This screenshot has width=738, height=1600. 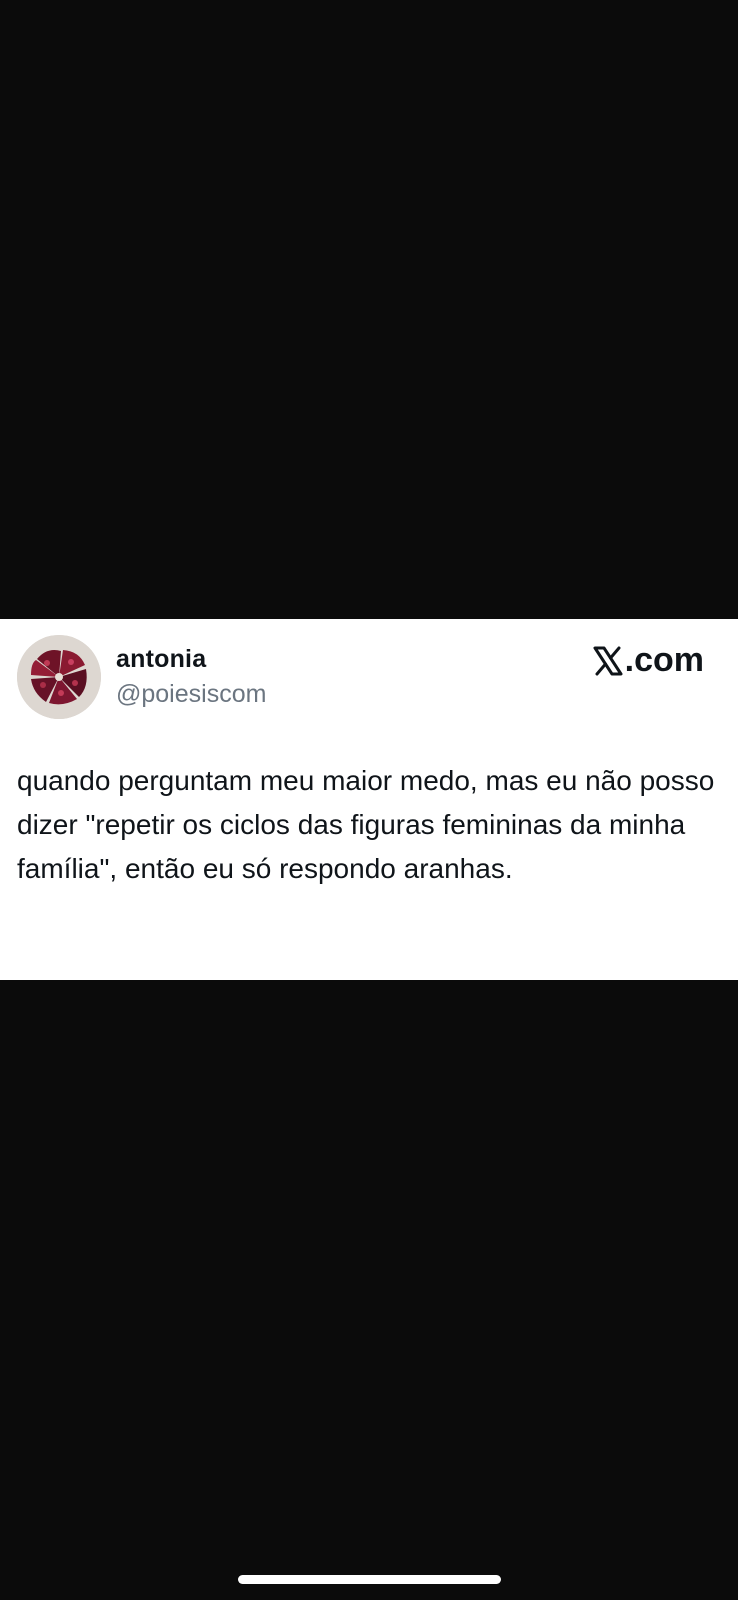 What do you see at coordinates (161, 659) in the screenshot?
I see `display-name: antonia` at bounding box center [161, 659].